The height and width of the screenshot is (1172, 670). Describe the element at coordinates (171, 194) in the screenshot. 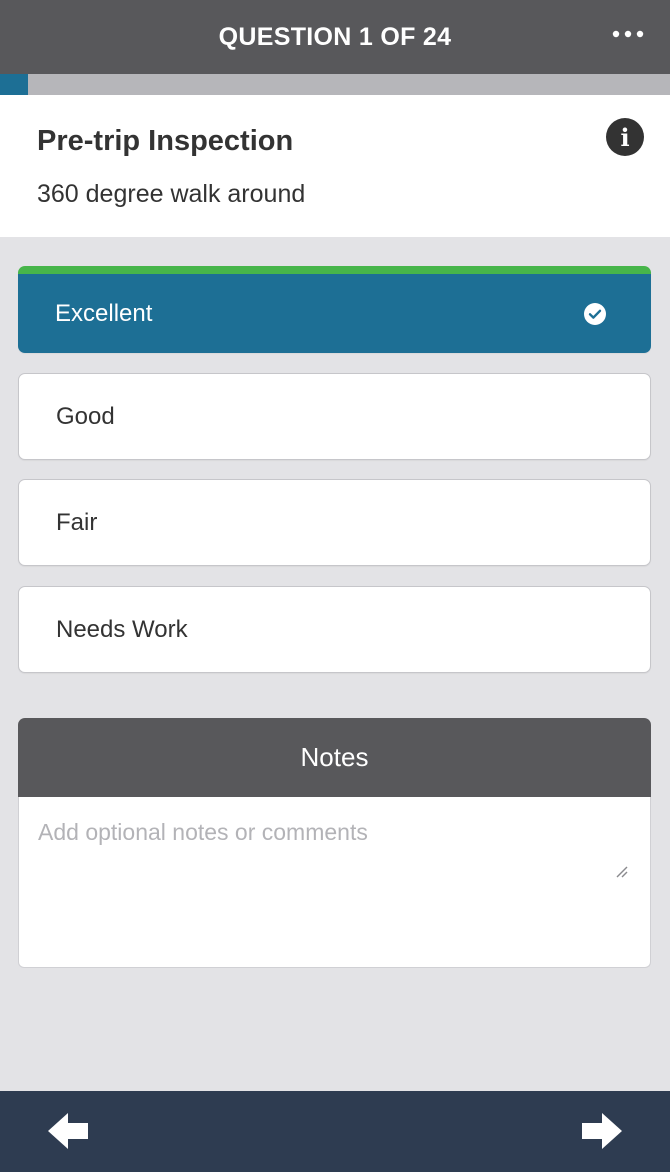

I see `question-subtitle: 360 degree walk around` at that location.